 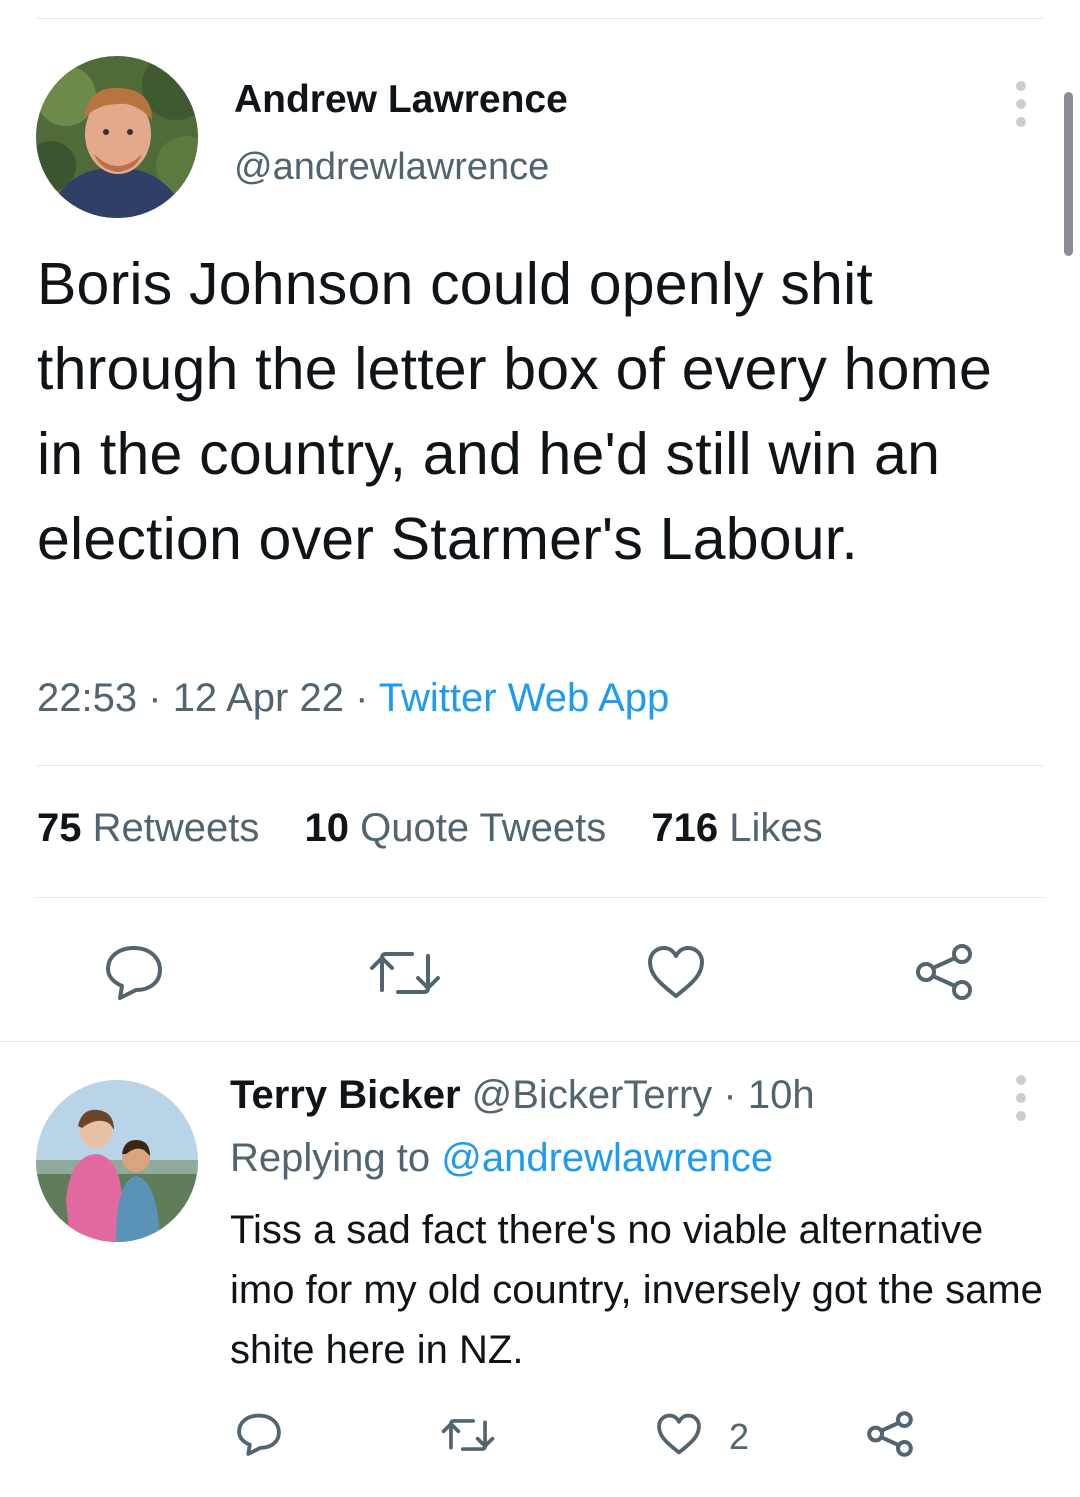 What do you see at coordinates (468, 1435) in the screenshot?
I see `reply-retweet-icon` at bounding box center [468, 1435].